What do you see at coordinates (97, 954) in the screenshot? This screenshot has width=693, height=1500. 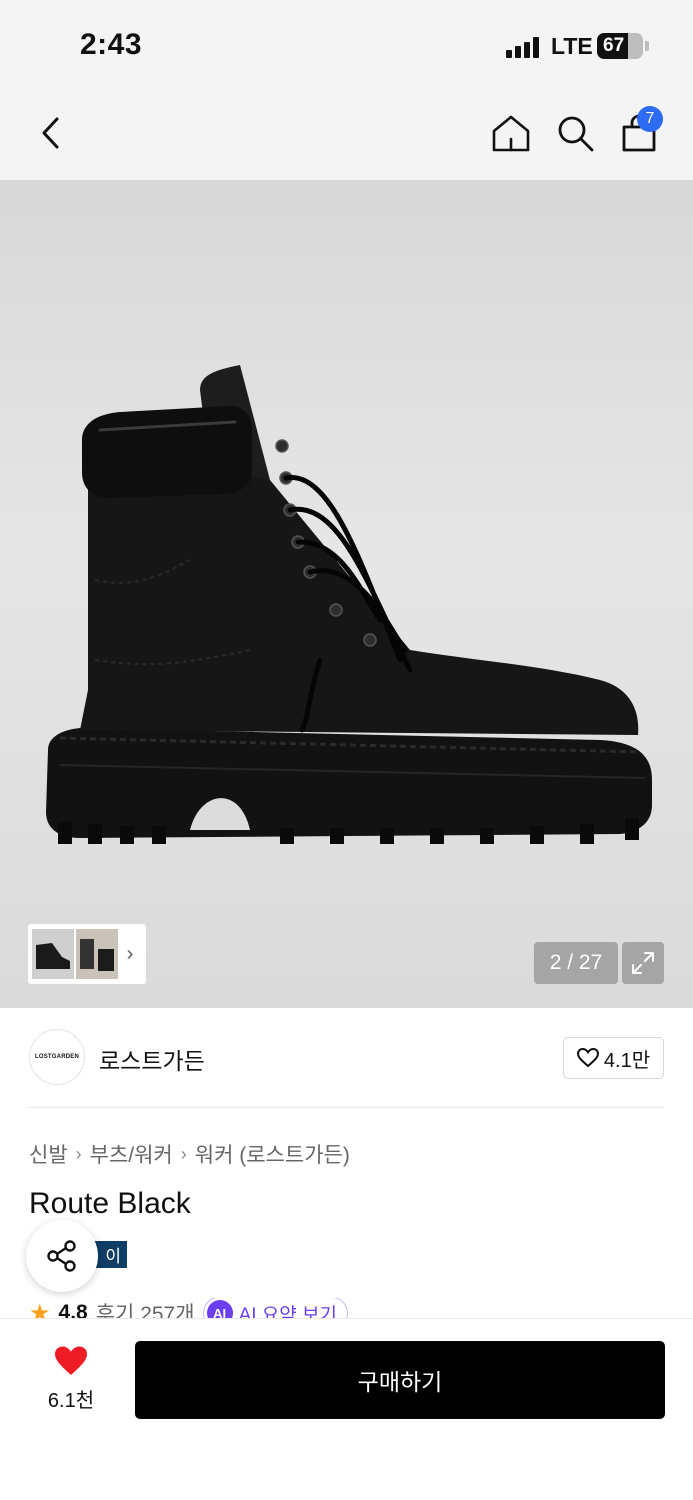 I see `thumbnail-model` at bounding box center [97, 954].